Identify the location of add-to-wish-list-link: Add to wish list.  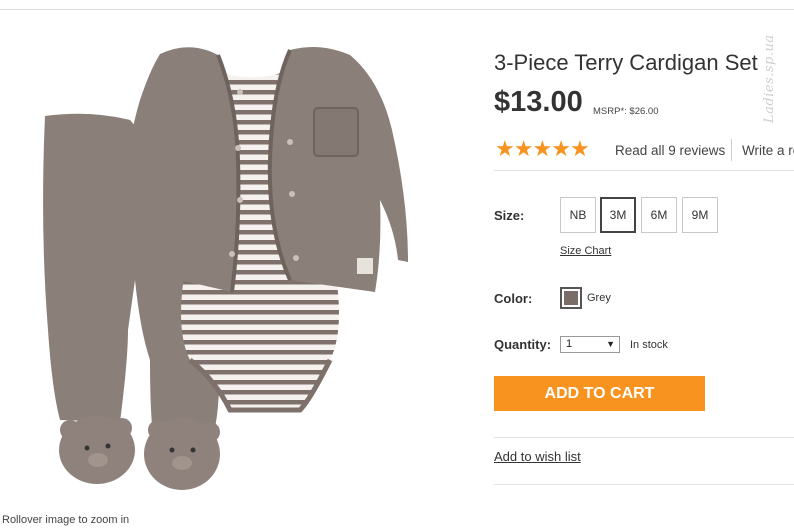
(537, 456).